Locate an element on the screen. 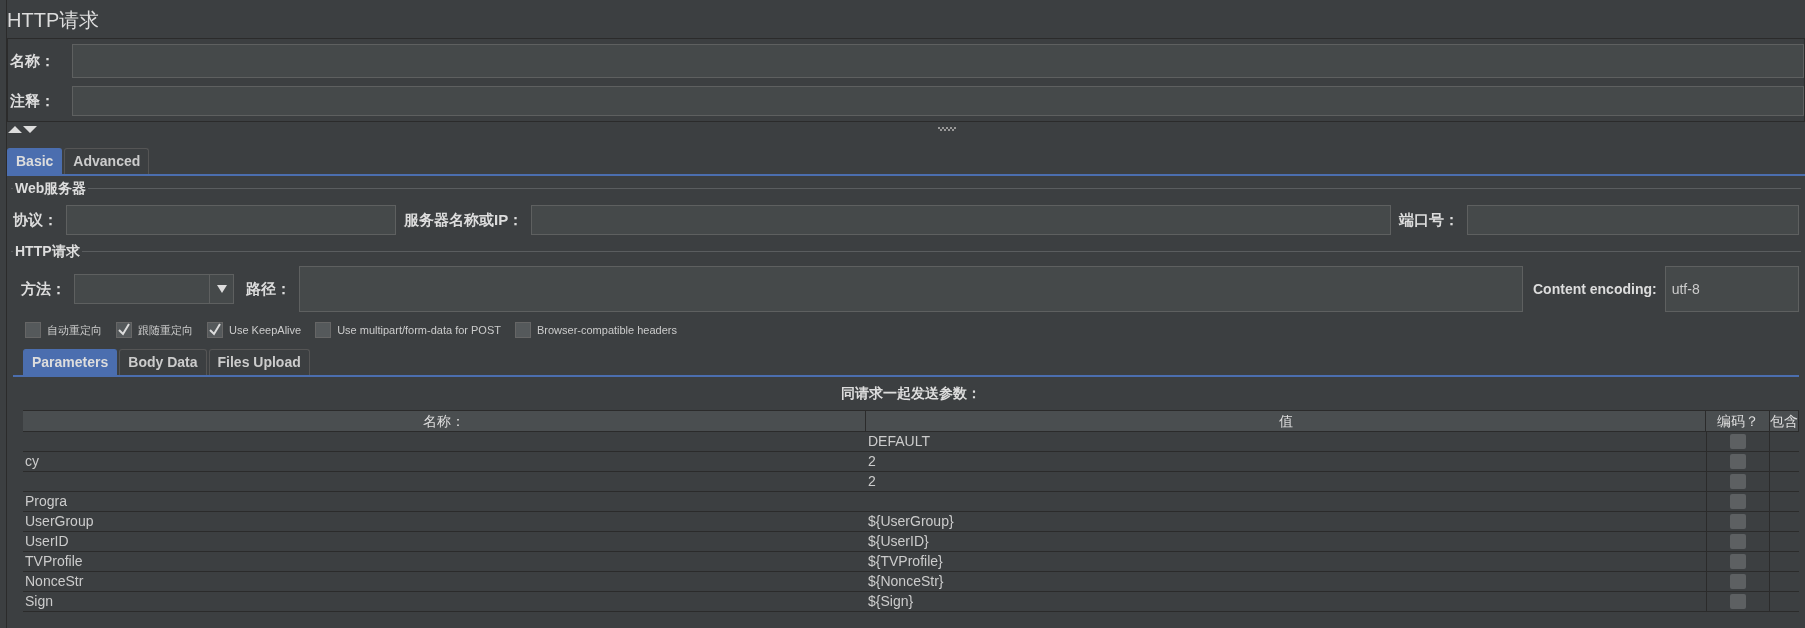 The height and width of the screenshot is (628, 1805). checkbox-label: Use KeepAlive is located at coordinates (265, 330).